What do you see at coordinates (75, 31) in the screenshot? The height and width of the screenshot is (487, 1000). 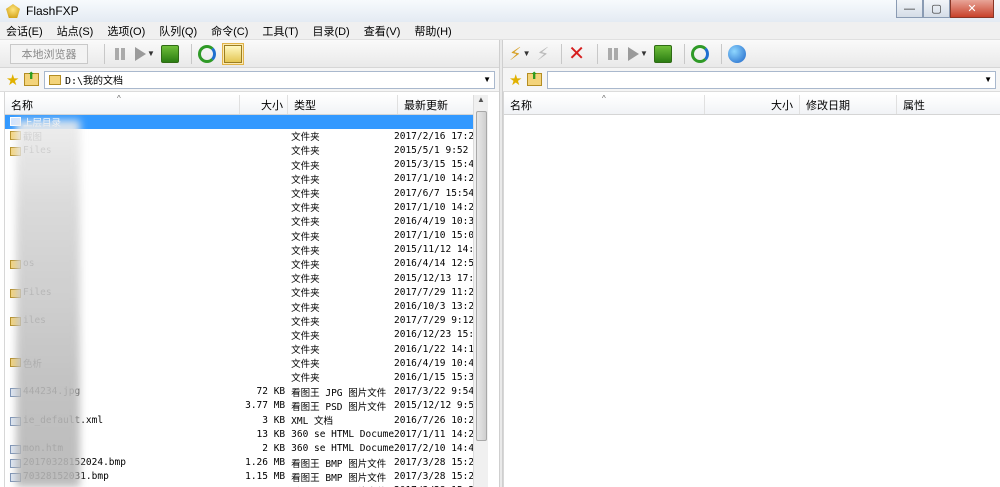 I see `menu-sites: 站点(S)` at bounding box center [75, 31].